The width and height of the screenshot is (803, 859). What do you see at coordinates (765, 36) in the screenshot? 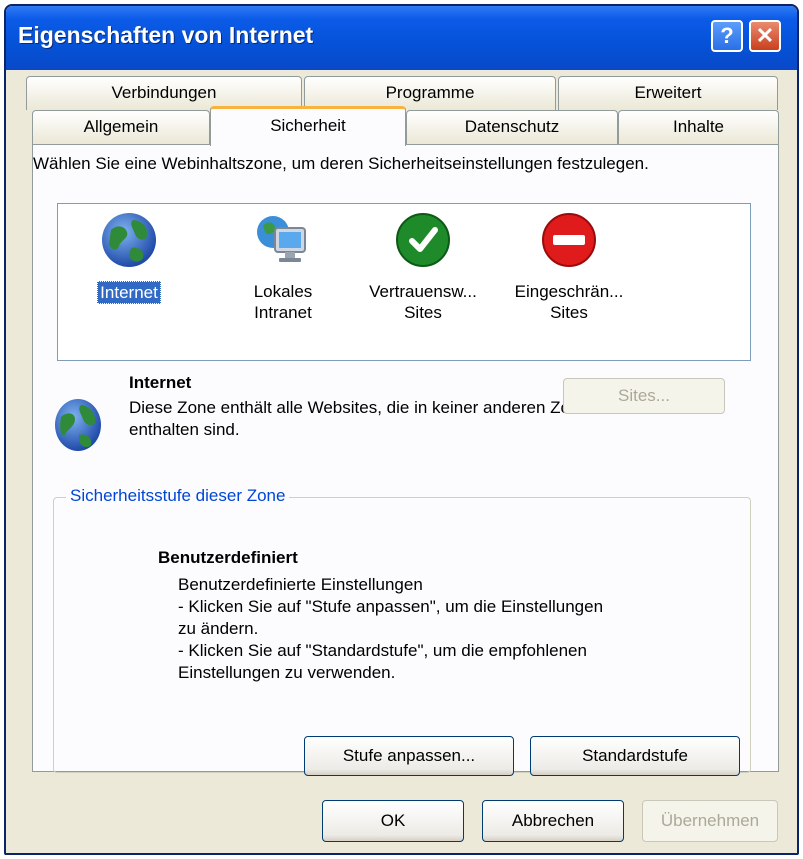
I see `close-button: ✕` at bounding box center [765, 36].